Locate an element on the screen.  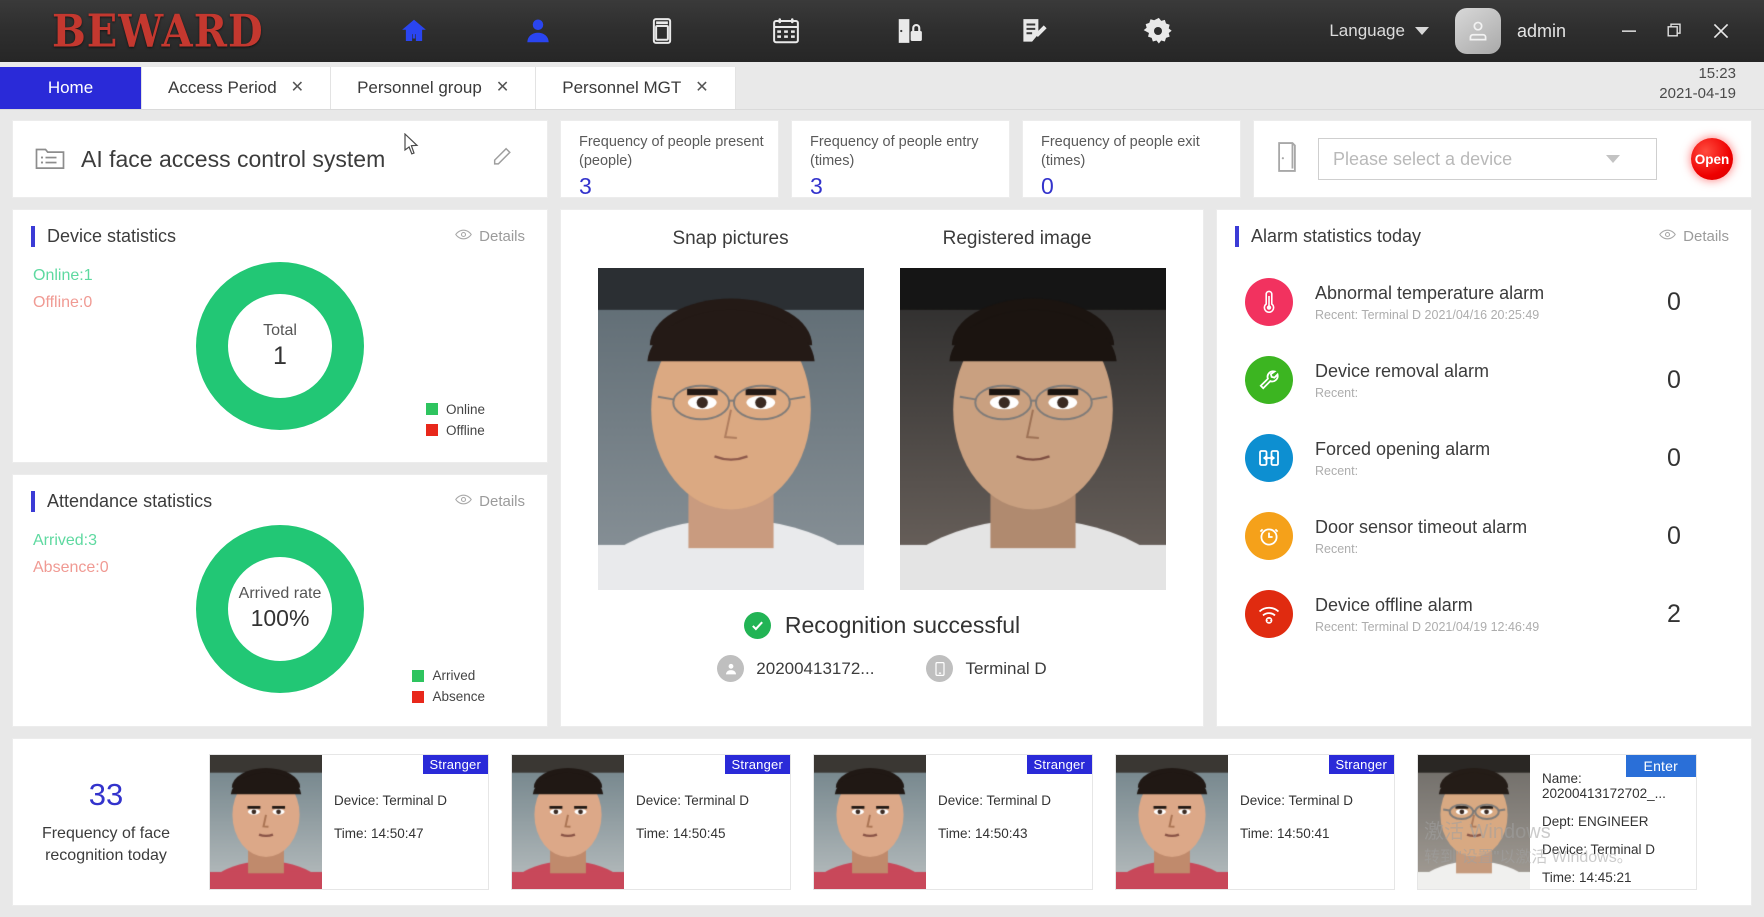
pencil-icon is located at coordinates (502, 159).